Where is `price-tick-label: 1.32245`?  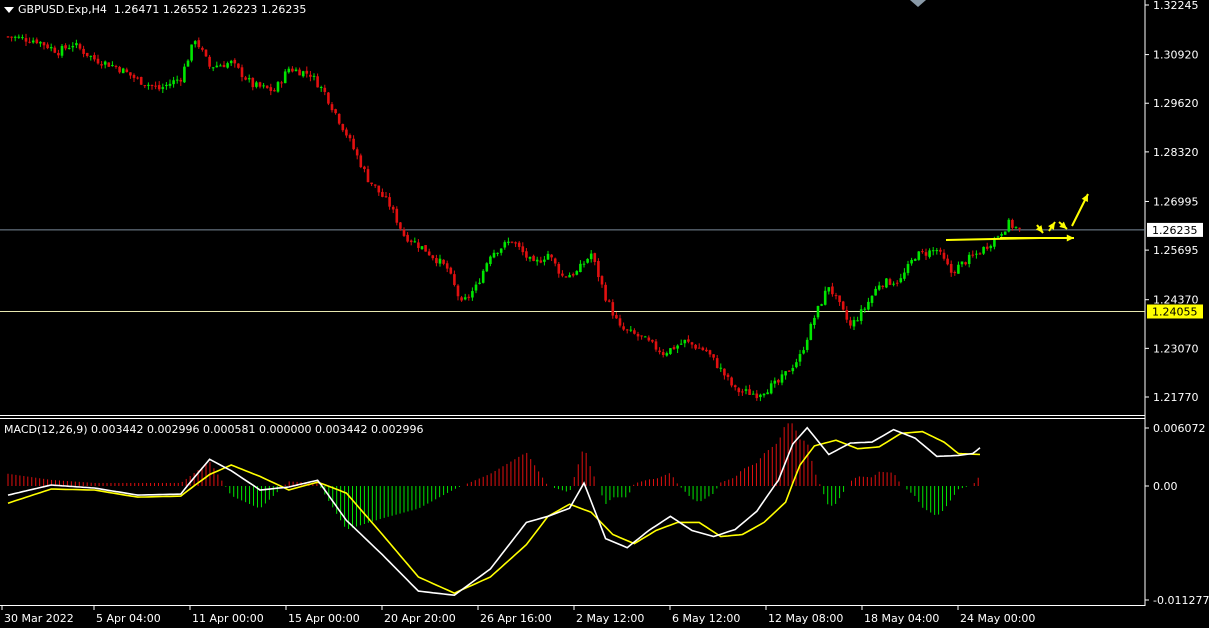
price-tick-label: 1.32245 is located at coordinates (1176, 6).